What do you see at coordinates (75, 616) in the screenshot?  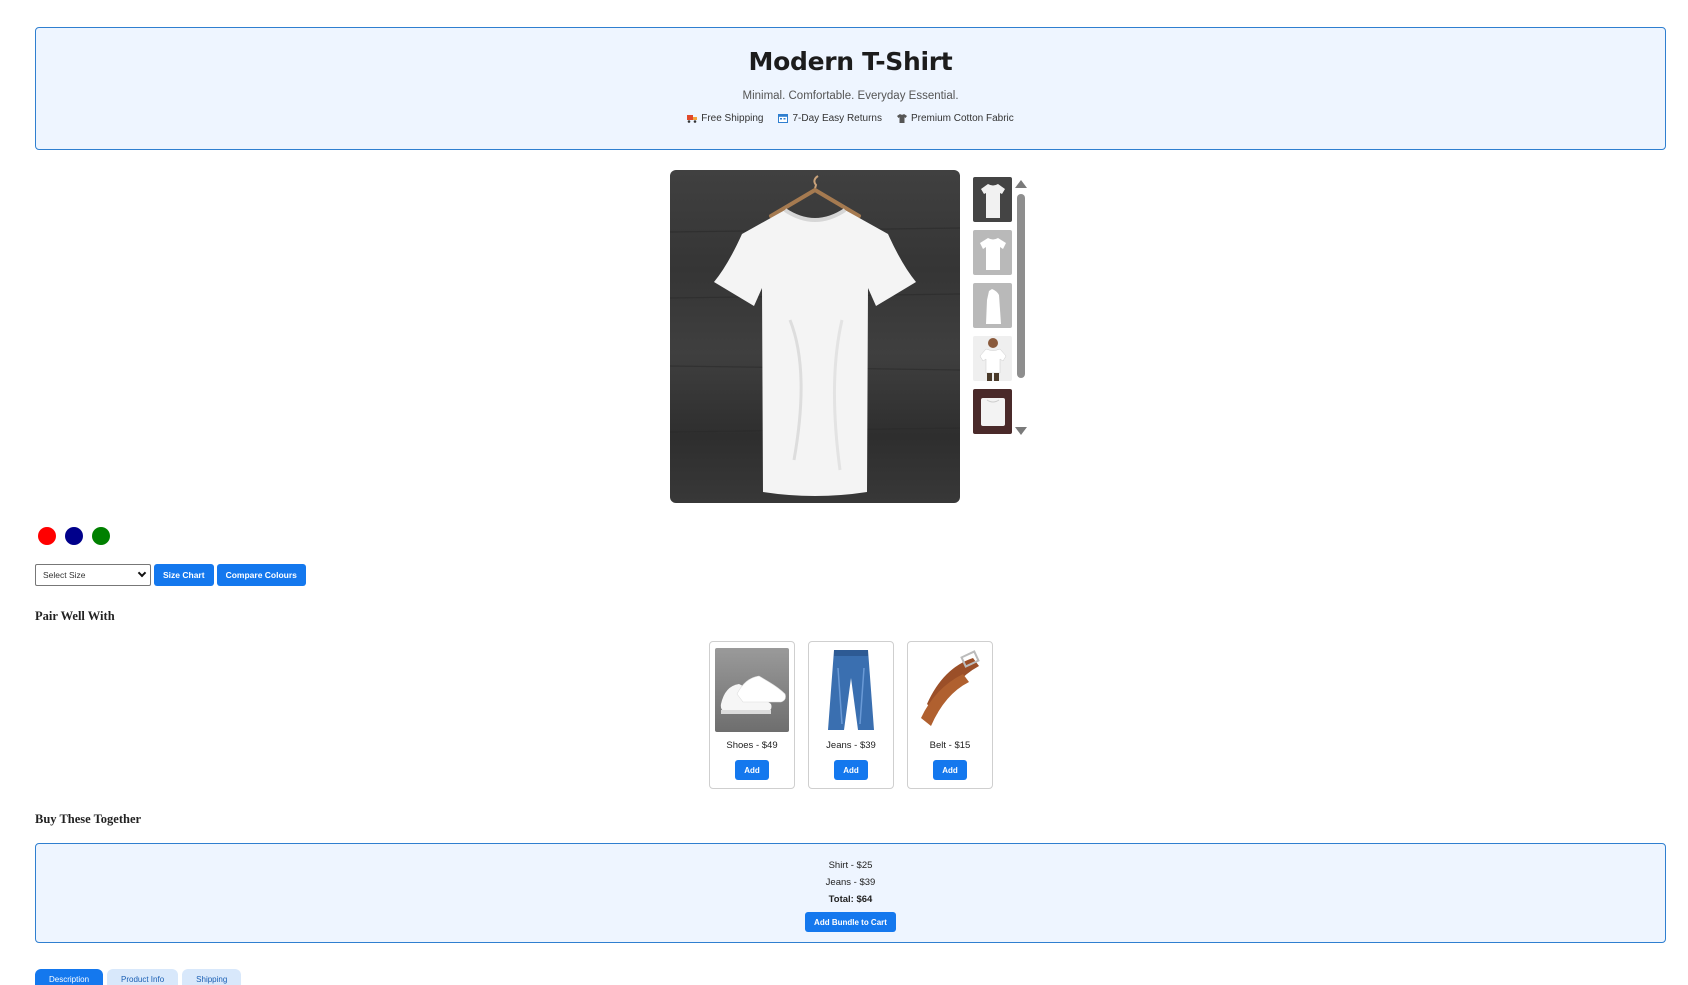 I see `pair-section-title: Pair Well With` at bounding box center [75, 616].